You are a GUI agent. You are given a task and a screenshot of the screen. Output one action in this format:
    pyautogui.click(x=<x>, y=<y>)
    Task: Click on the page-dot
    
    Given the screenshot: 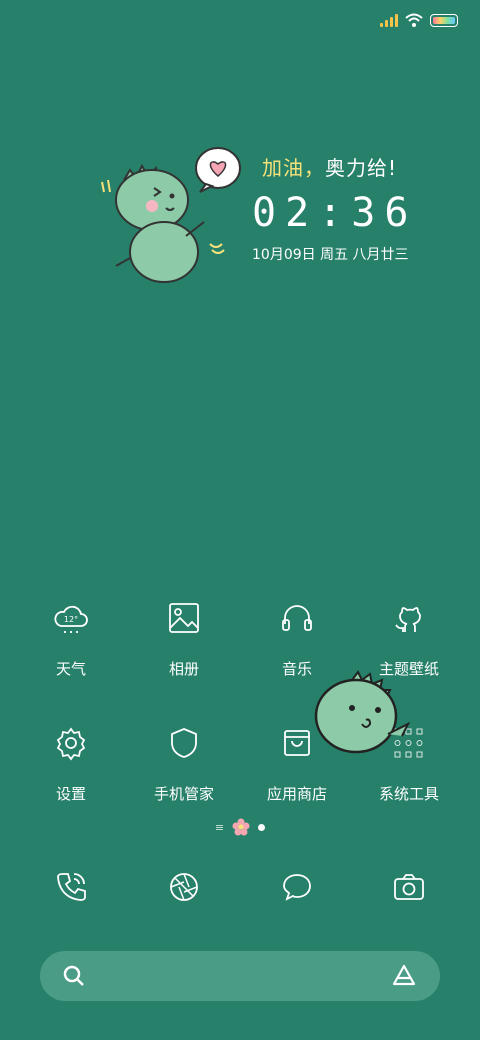 What is the action you would take?
    pyautogui.click(x=262, y=827)
    